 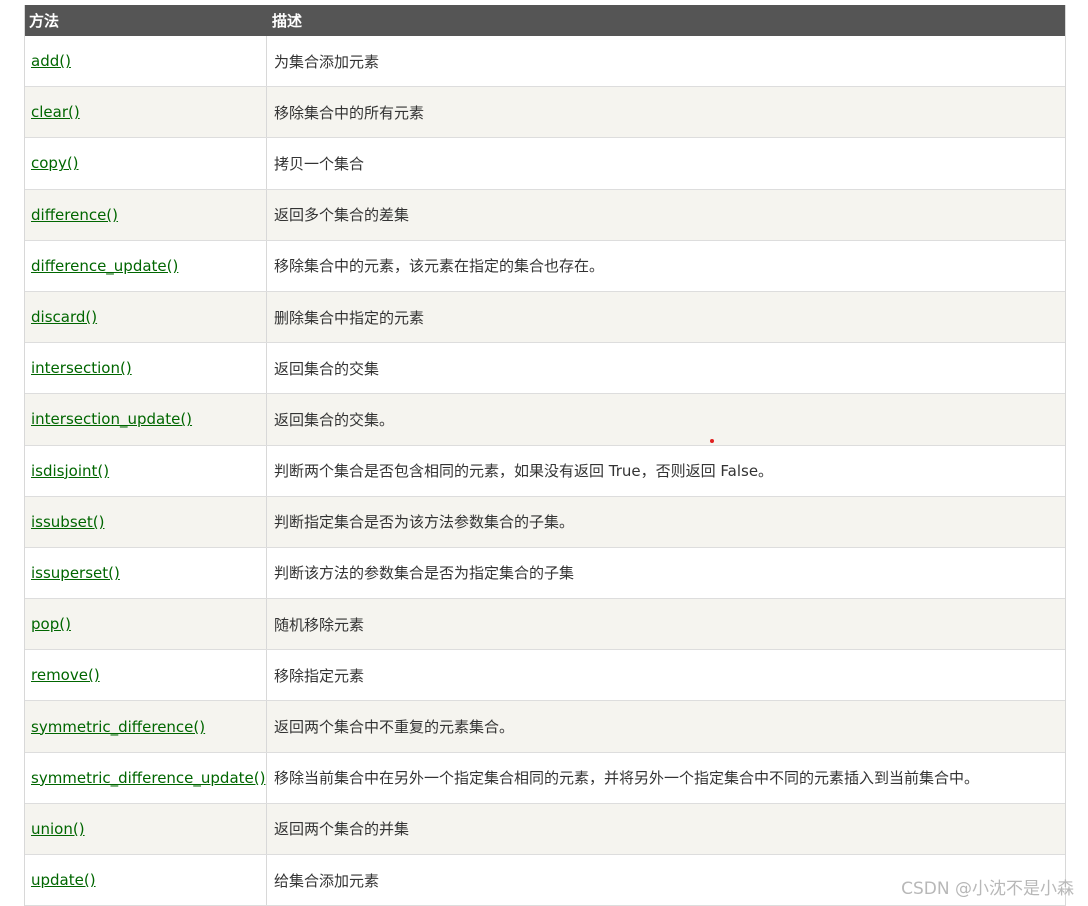 I want to click on description-cell: 拷贝一个集合, so click(x=319, y=163).